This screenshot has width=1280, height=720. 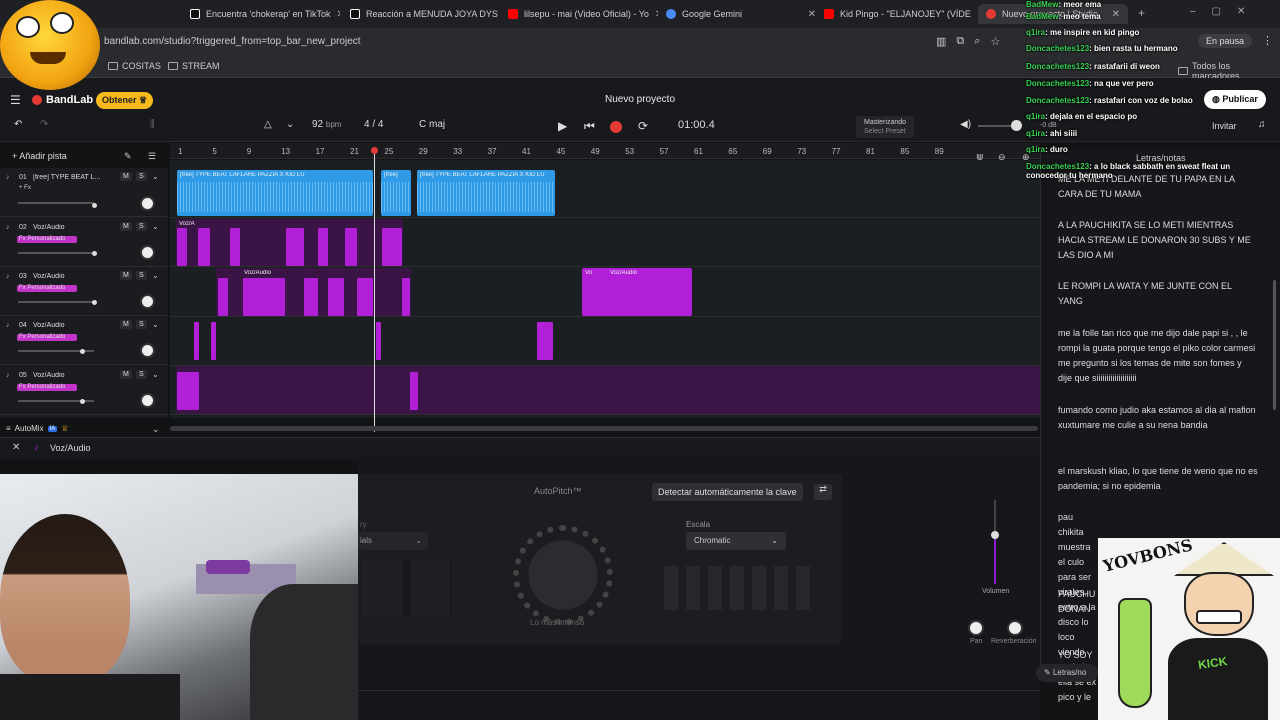 What do you see at coordinates (425, 14) in the screenshot?
I see `tab-reaccion: Reacción a MENUDA JOYA DYS ✕` at bounding box center [425, 14].